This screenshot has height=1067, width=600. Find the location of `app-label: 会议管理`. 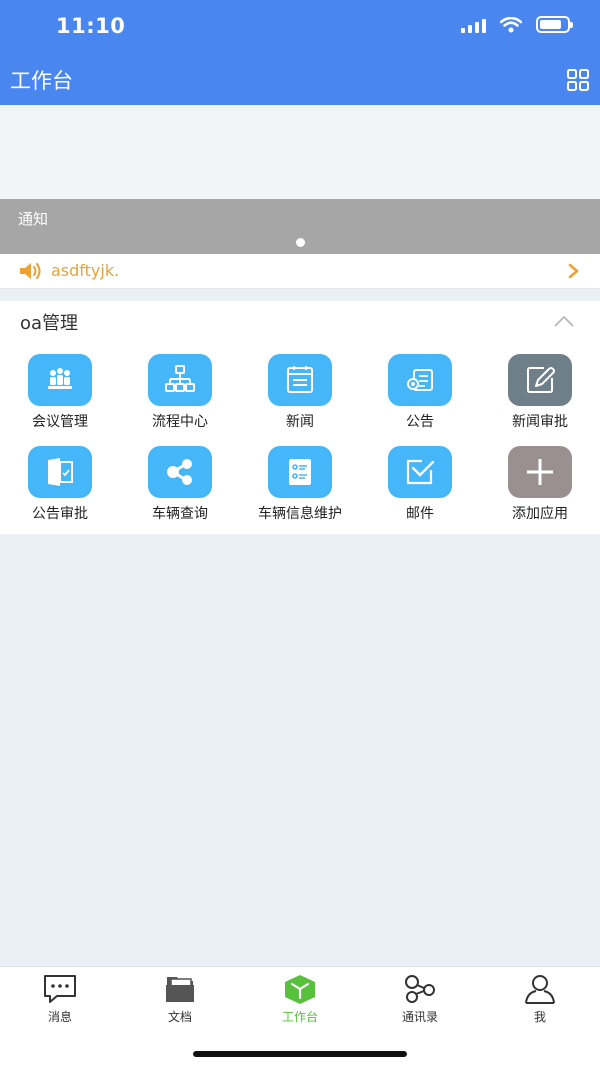

app-label: 会议管理 is located at coordinates (60, 422).